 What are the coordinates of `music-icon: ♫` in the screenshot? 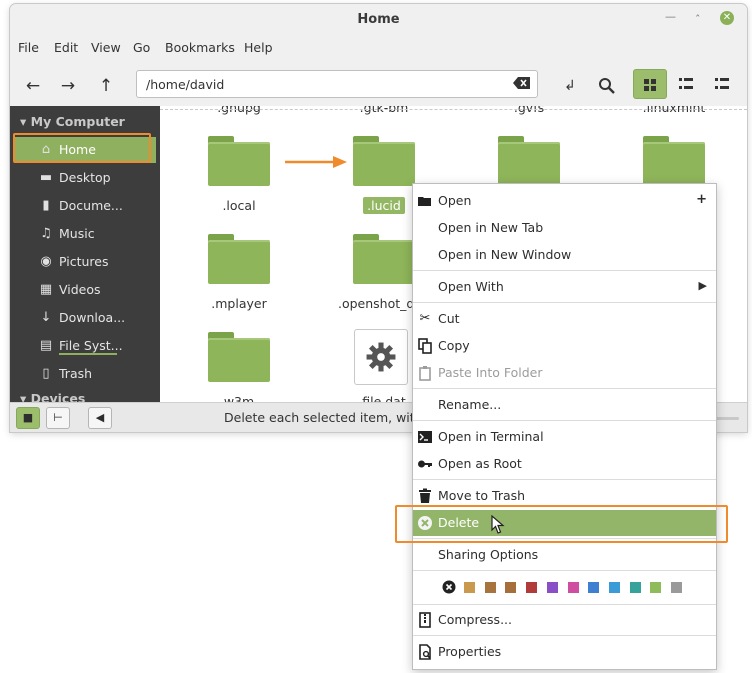 It's located at (46, 233).